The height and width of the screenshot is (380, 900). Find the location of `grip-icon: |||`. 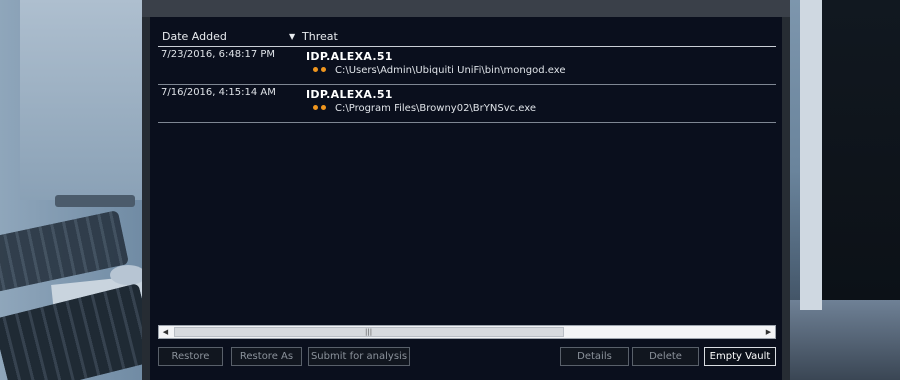

grip-icon: ||| is located at coordinates (369, 332).